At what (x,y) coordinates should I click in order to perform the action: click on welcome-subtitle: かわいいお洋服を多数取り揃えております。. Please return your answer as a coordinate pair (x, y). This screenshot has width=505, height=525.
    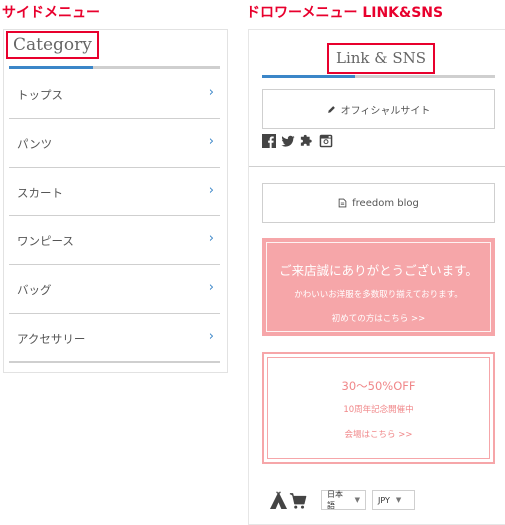
    Looking at the image, I should click on (378, 295).